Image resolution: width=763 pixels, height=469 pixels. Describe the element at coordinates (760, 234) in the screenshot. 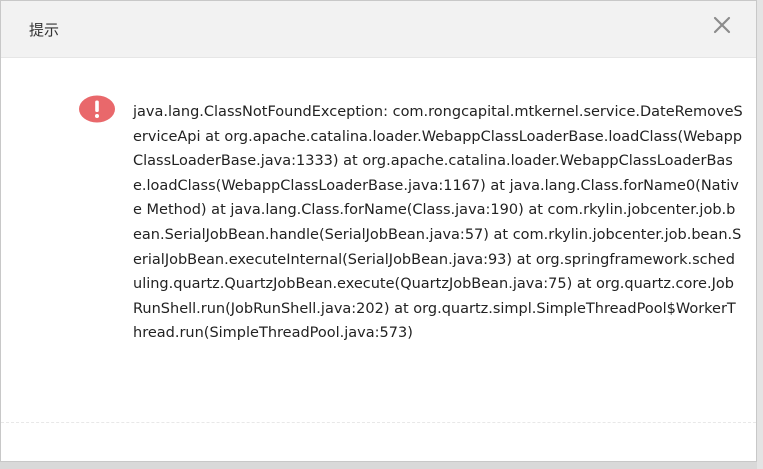

I see `background-edge` at that location.